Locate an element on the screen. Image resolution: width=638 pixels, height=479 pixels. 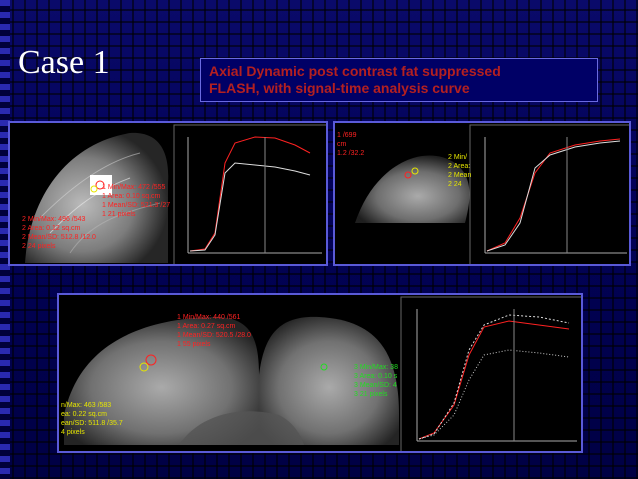
roi1-meansd-p3: 1 Mean/SD: 520.5 /28.0 is located at coordinates (214, 335).